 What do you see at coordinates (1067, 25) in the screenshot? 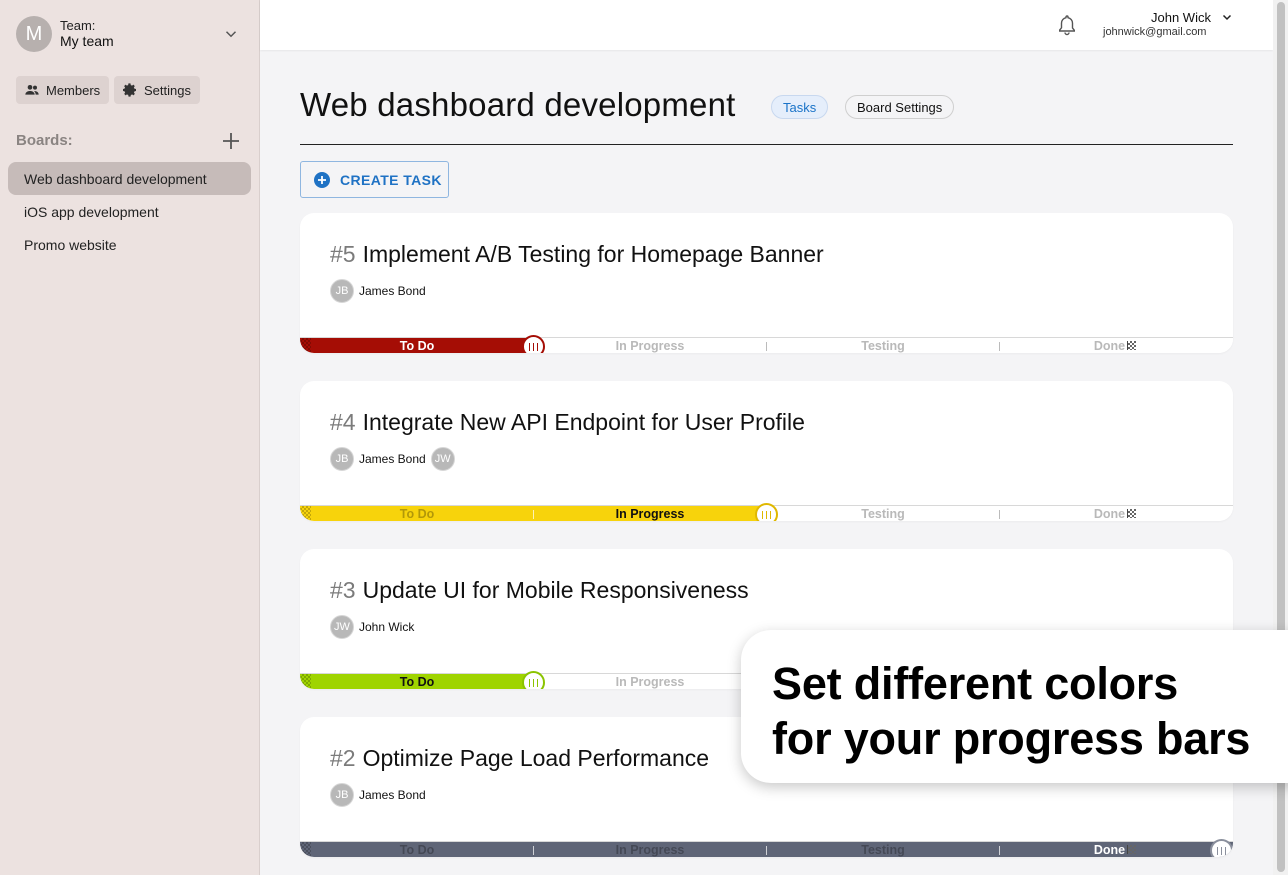
I see `bell-icon` at bounding box center [1067, 25].